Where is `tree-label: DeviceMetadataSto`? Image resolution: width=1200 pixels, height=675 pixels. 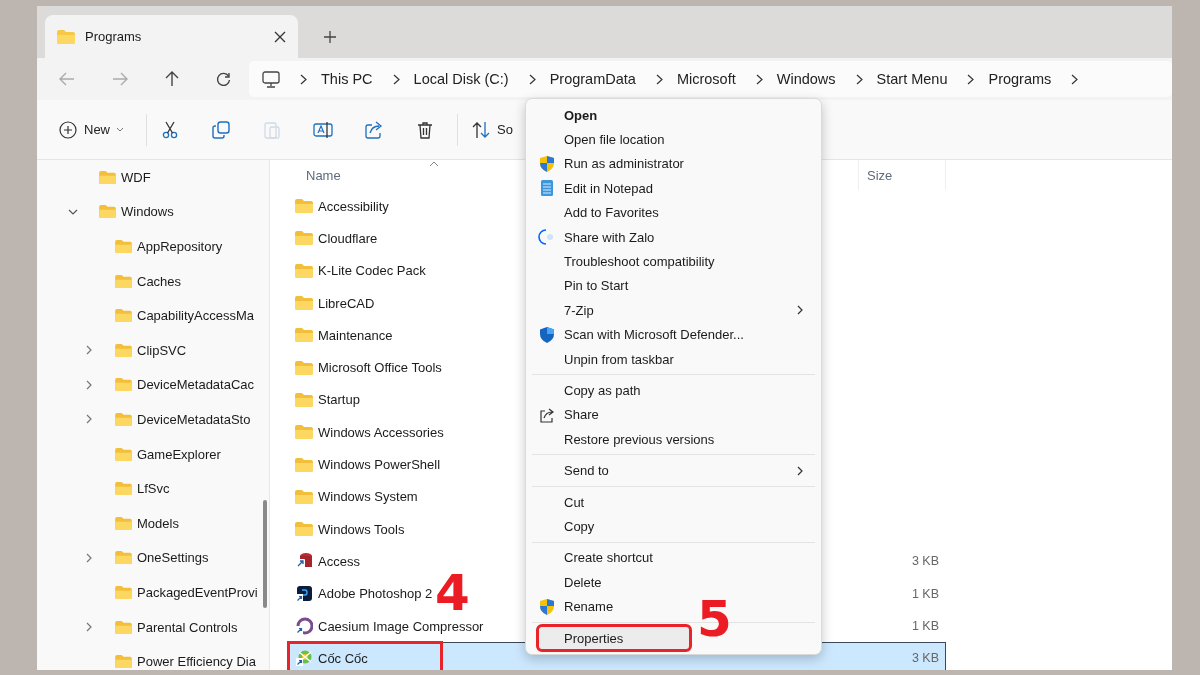
tree-label: DeviceMetadataSto is located at coordinates (194, 419).